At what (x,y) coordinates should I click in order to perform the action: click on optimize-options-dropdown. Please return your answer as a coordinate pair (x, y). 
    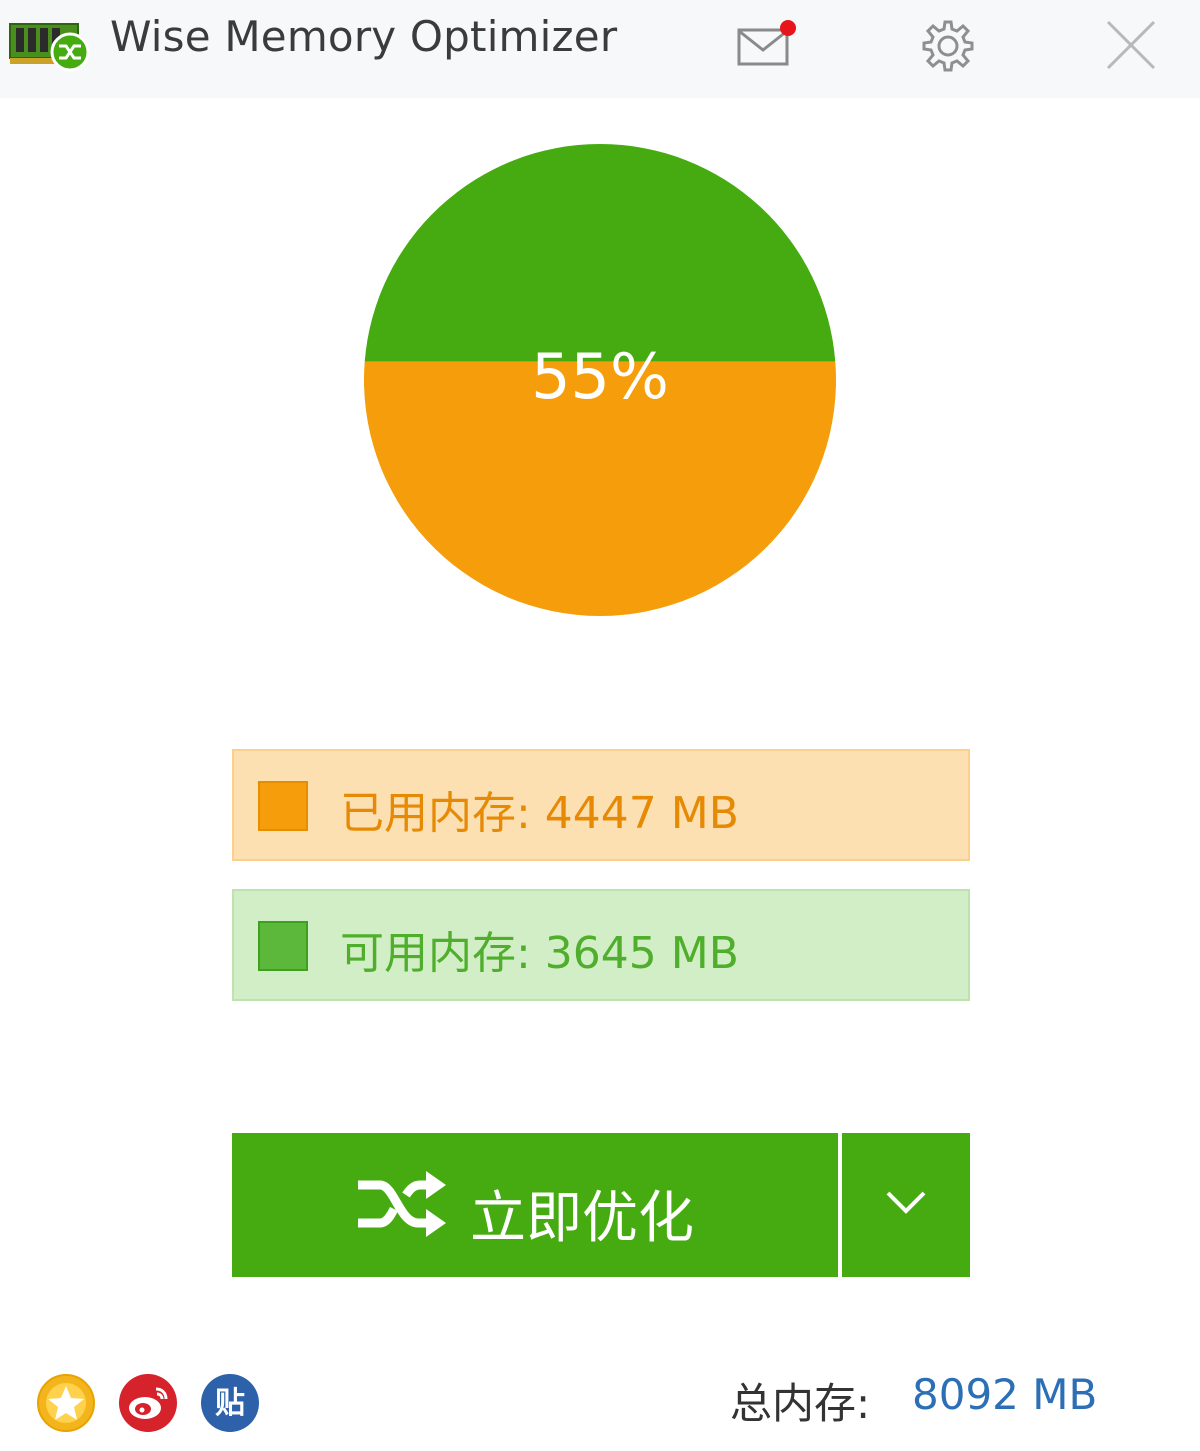
    Looking at the image, I should click on (906, 1205).